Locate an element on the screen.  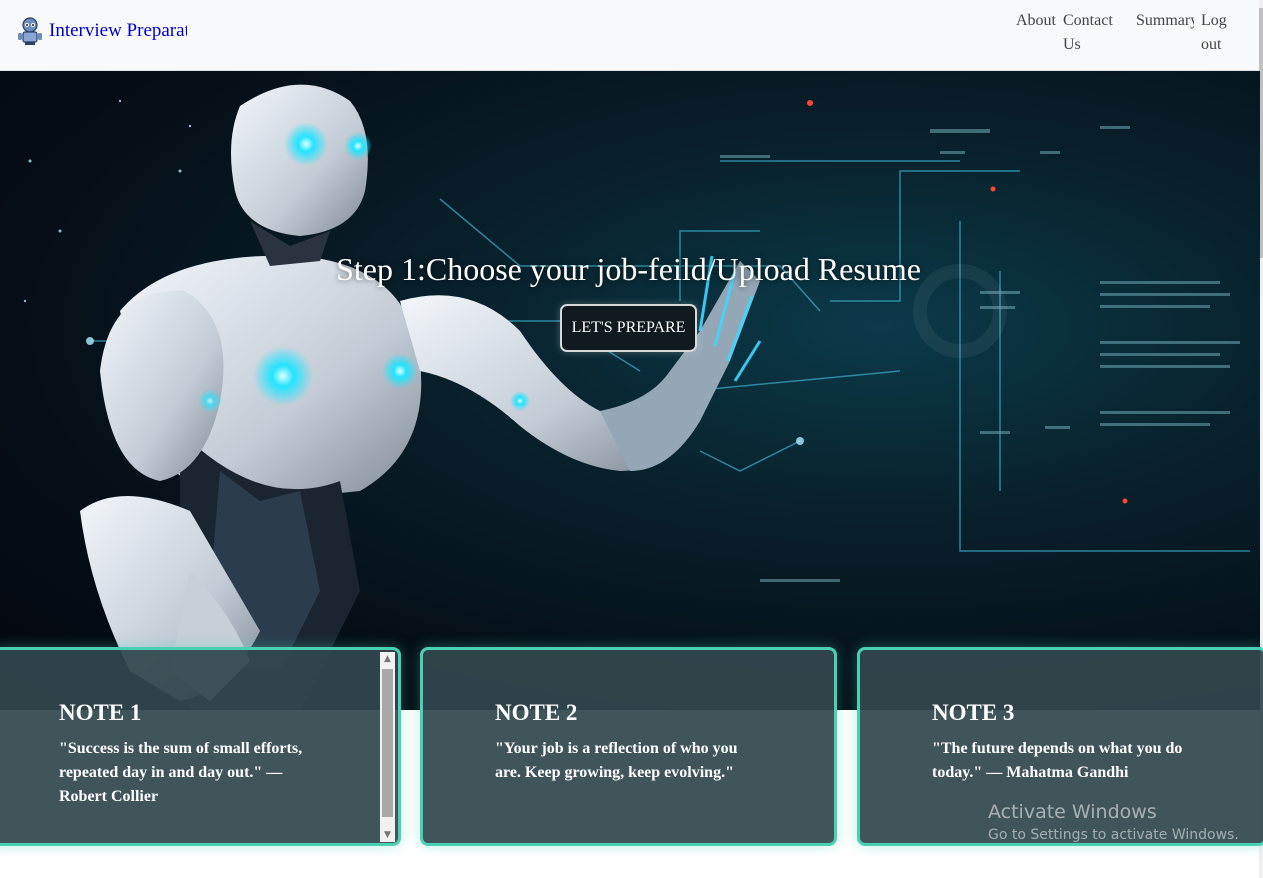
note-scrollbar-thumb is located at coordinates (387, 743).